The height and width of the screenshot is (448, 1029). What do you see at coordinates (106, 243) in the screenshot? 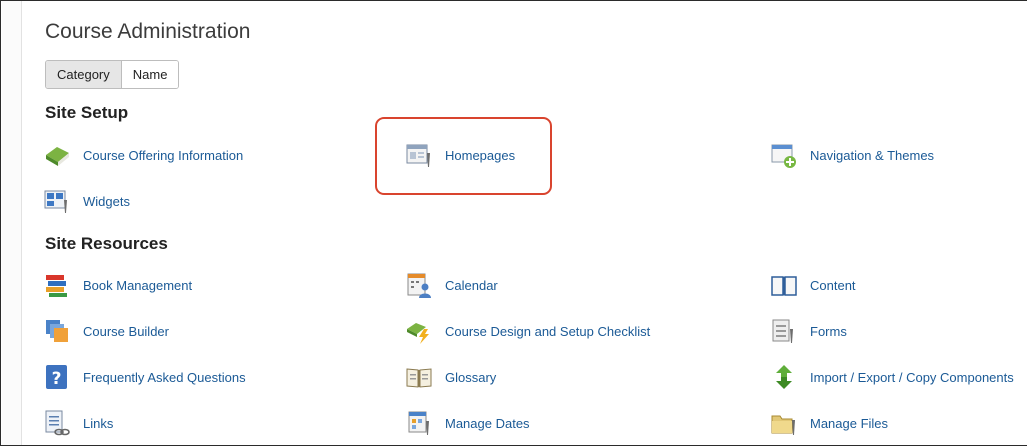
I see `section-heading-site-resources: Site Resources` at bounding box center [106, 243].